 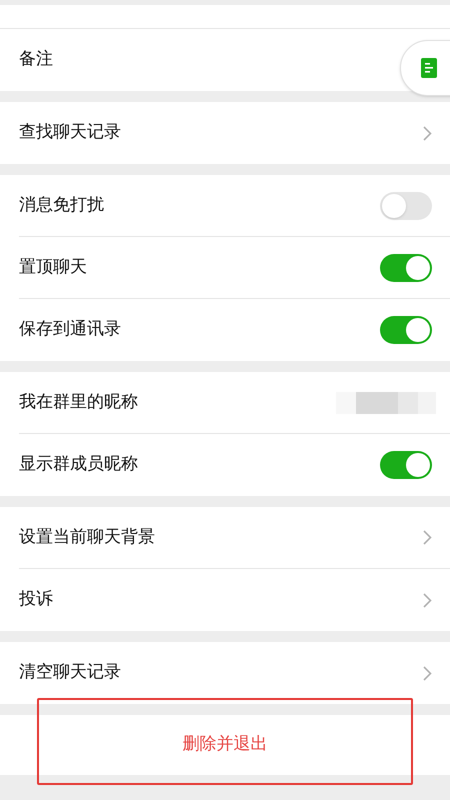 What do you see at coordinates (78, 464) in the screenshot?
I see `row-label: 显示群成员昵称` at bounding box center [78, 464].